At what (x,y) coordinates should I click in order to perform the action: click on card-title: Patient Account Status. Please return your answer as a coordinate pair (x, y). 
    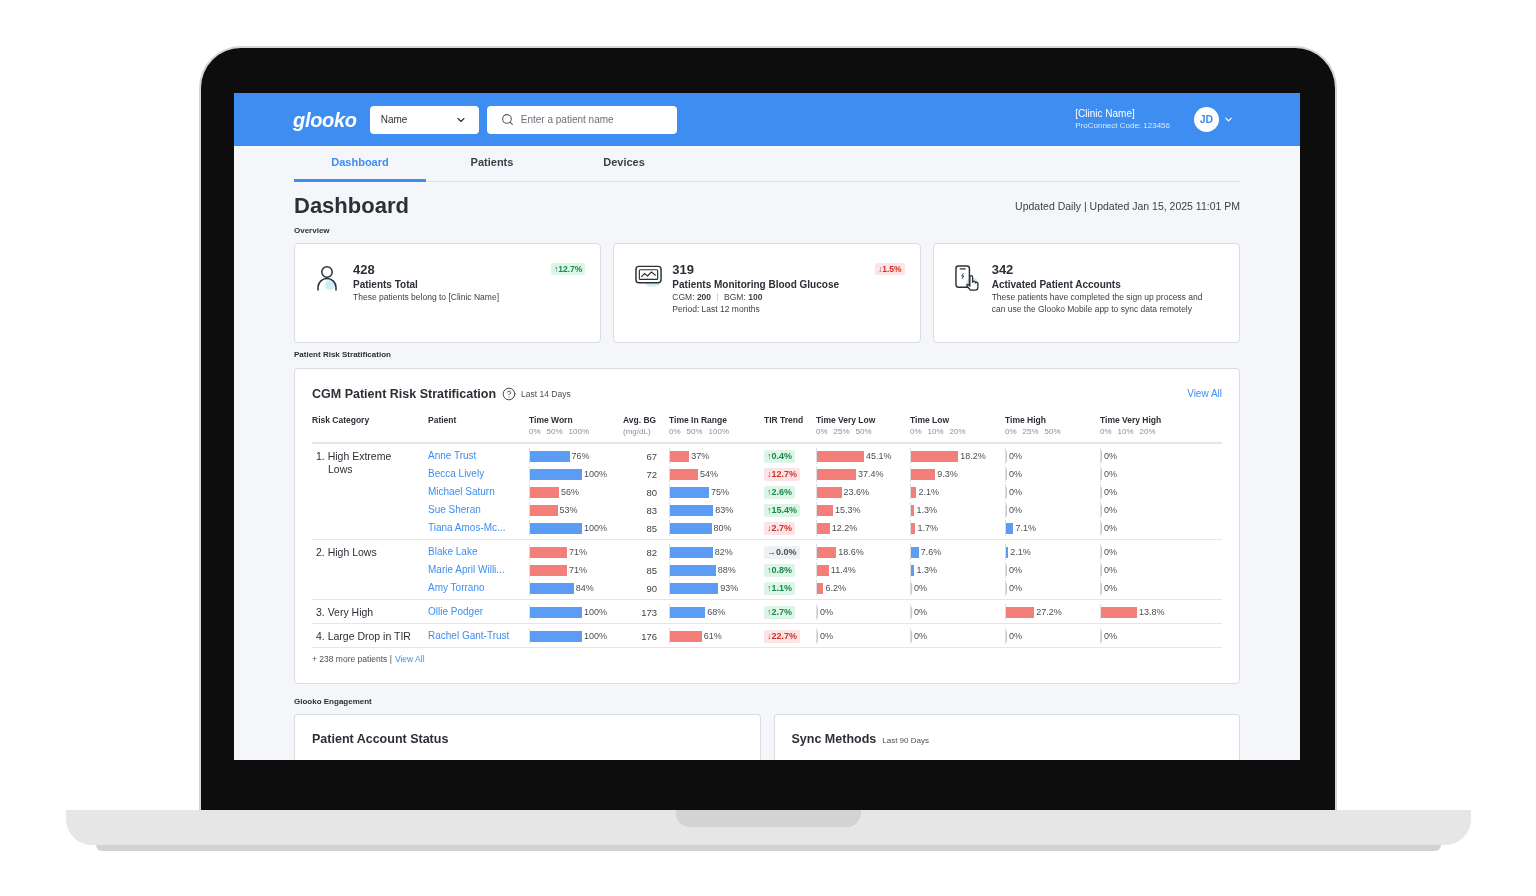
    Looking at the image, I should click on (380, 739).